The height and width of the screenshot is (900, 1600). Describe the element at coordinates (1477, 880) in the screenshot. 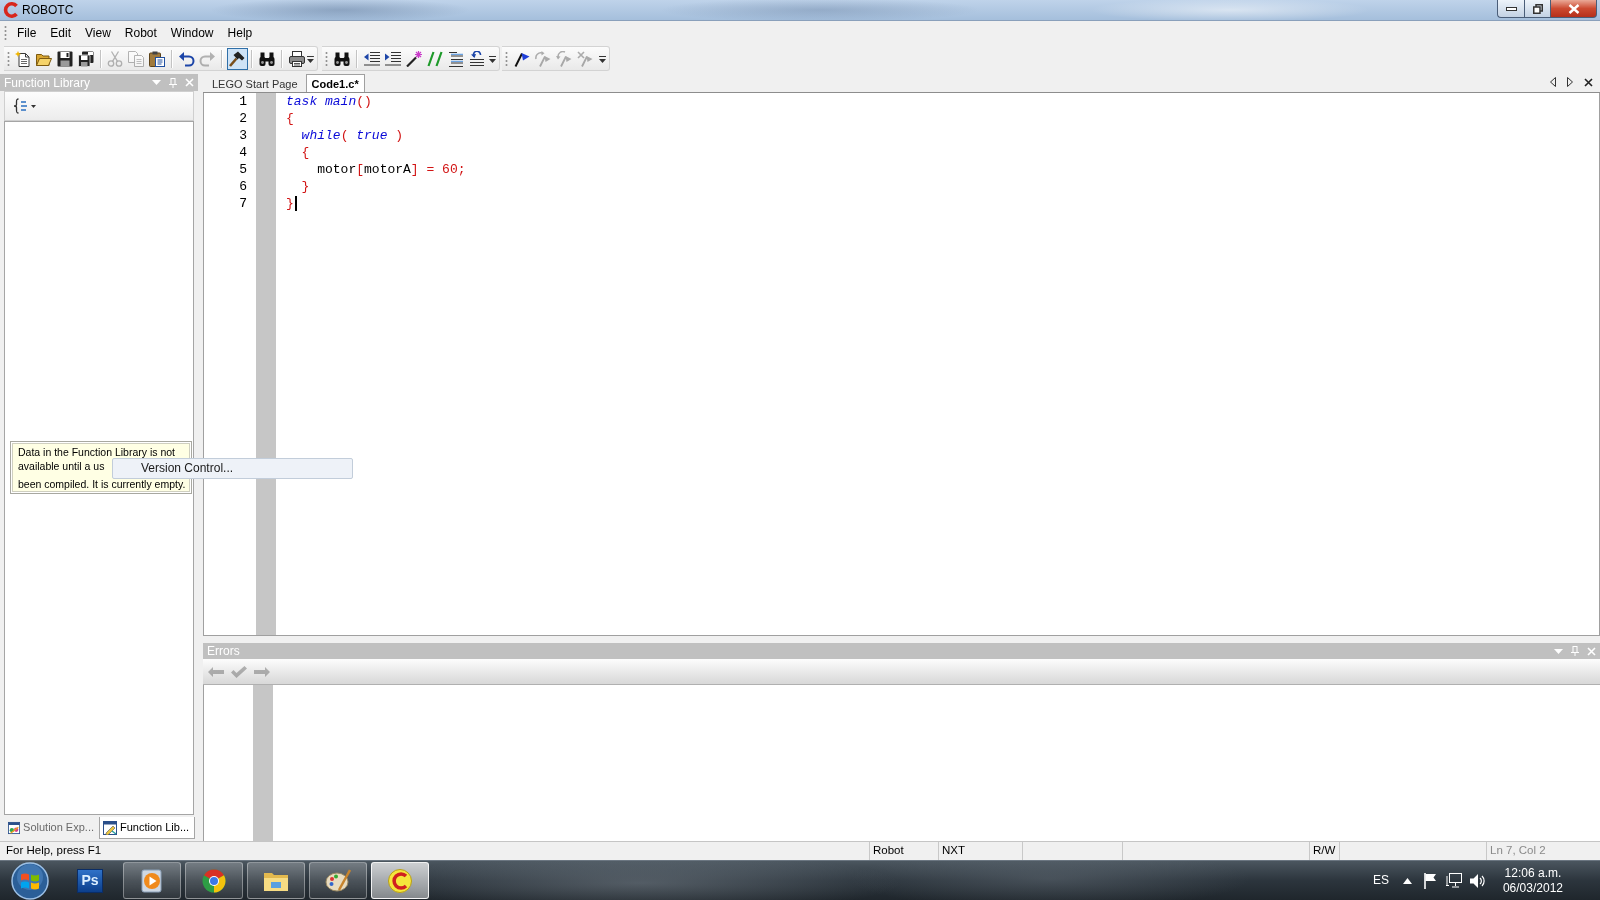

I see `speaker-icon` at that location.